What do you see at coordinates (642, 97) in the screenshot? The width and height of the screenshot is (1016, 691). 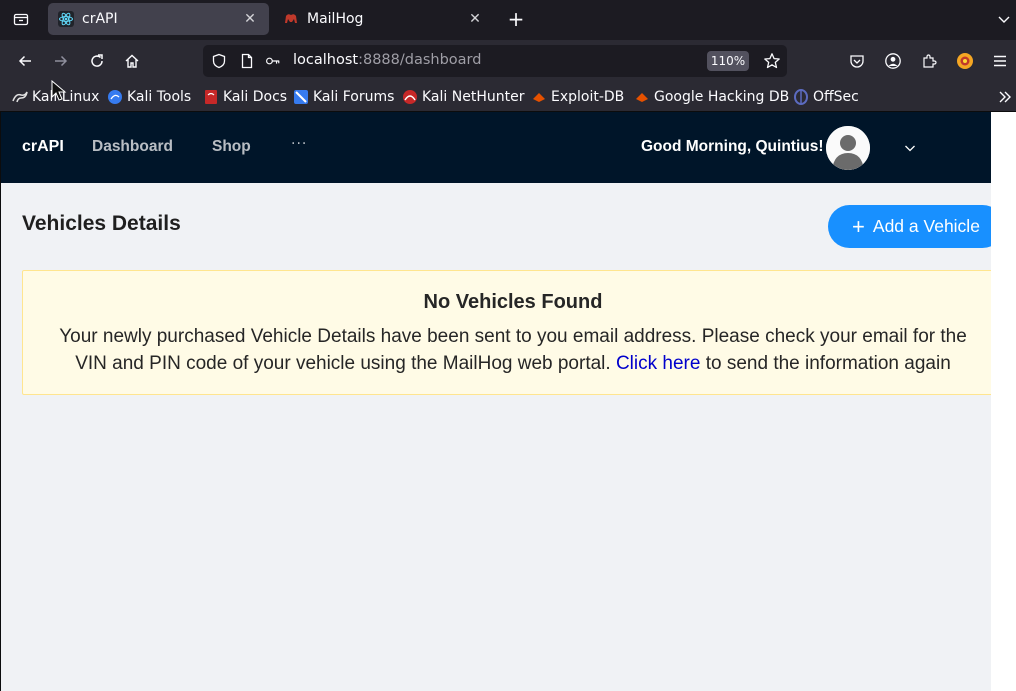 I see `ghdb-icon` at bounding box center [642, 97].